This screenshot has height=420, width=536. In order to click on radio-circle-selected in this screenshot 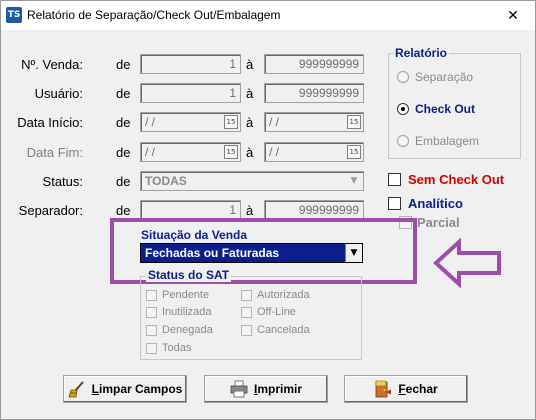, I will do `click(403, 109)`.